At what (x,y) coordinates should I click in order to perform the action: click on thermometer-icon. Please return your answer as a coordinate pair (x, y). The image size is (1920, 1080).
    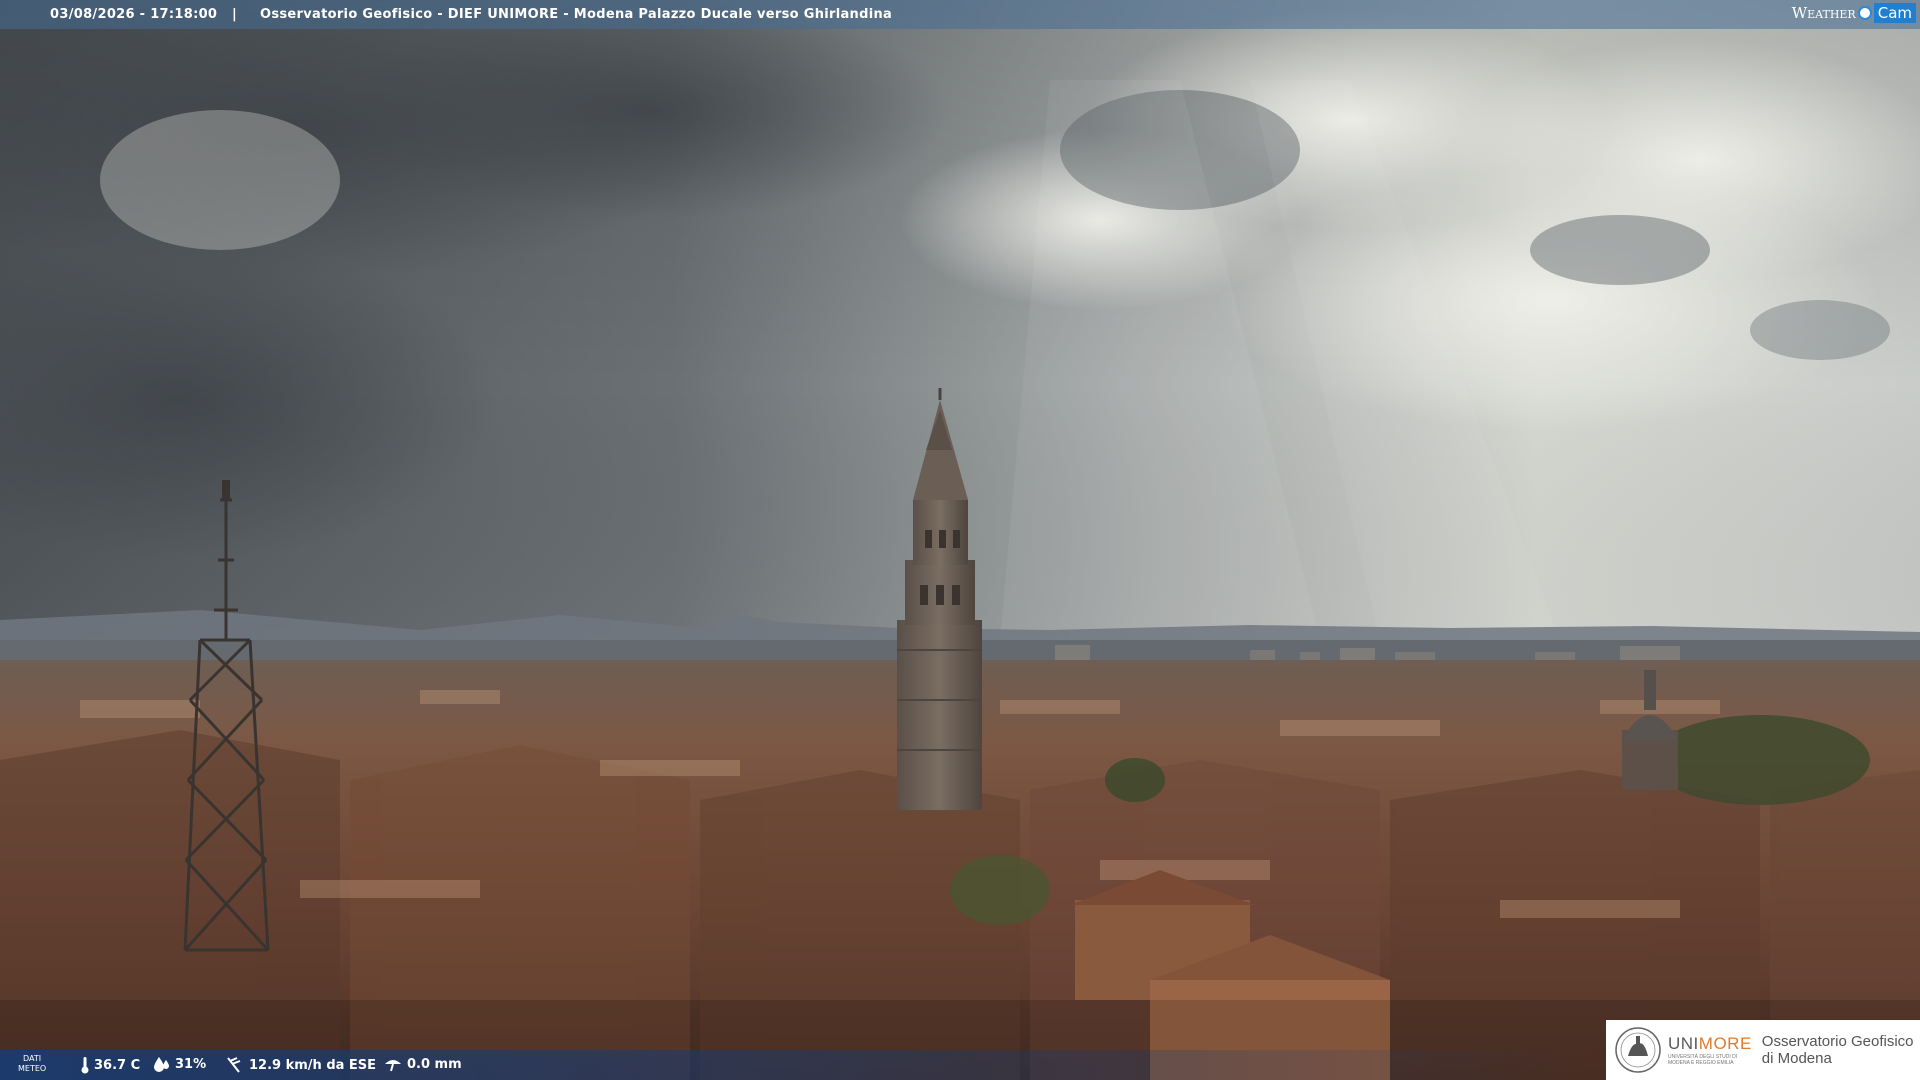
    Looking at the image, I should click on (85, 1065).